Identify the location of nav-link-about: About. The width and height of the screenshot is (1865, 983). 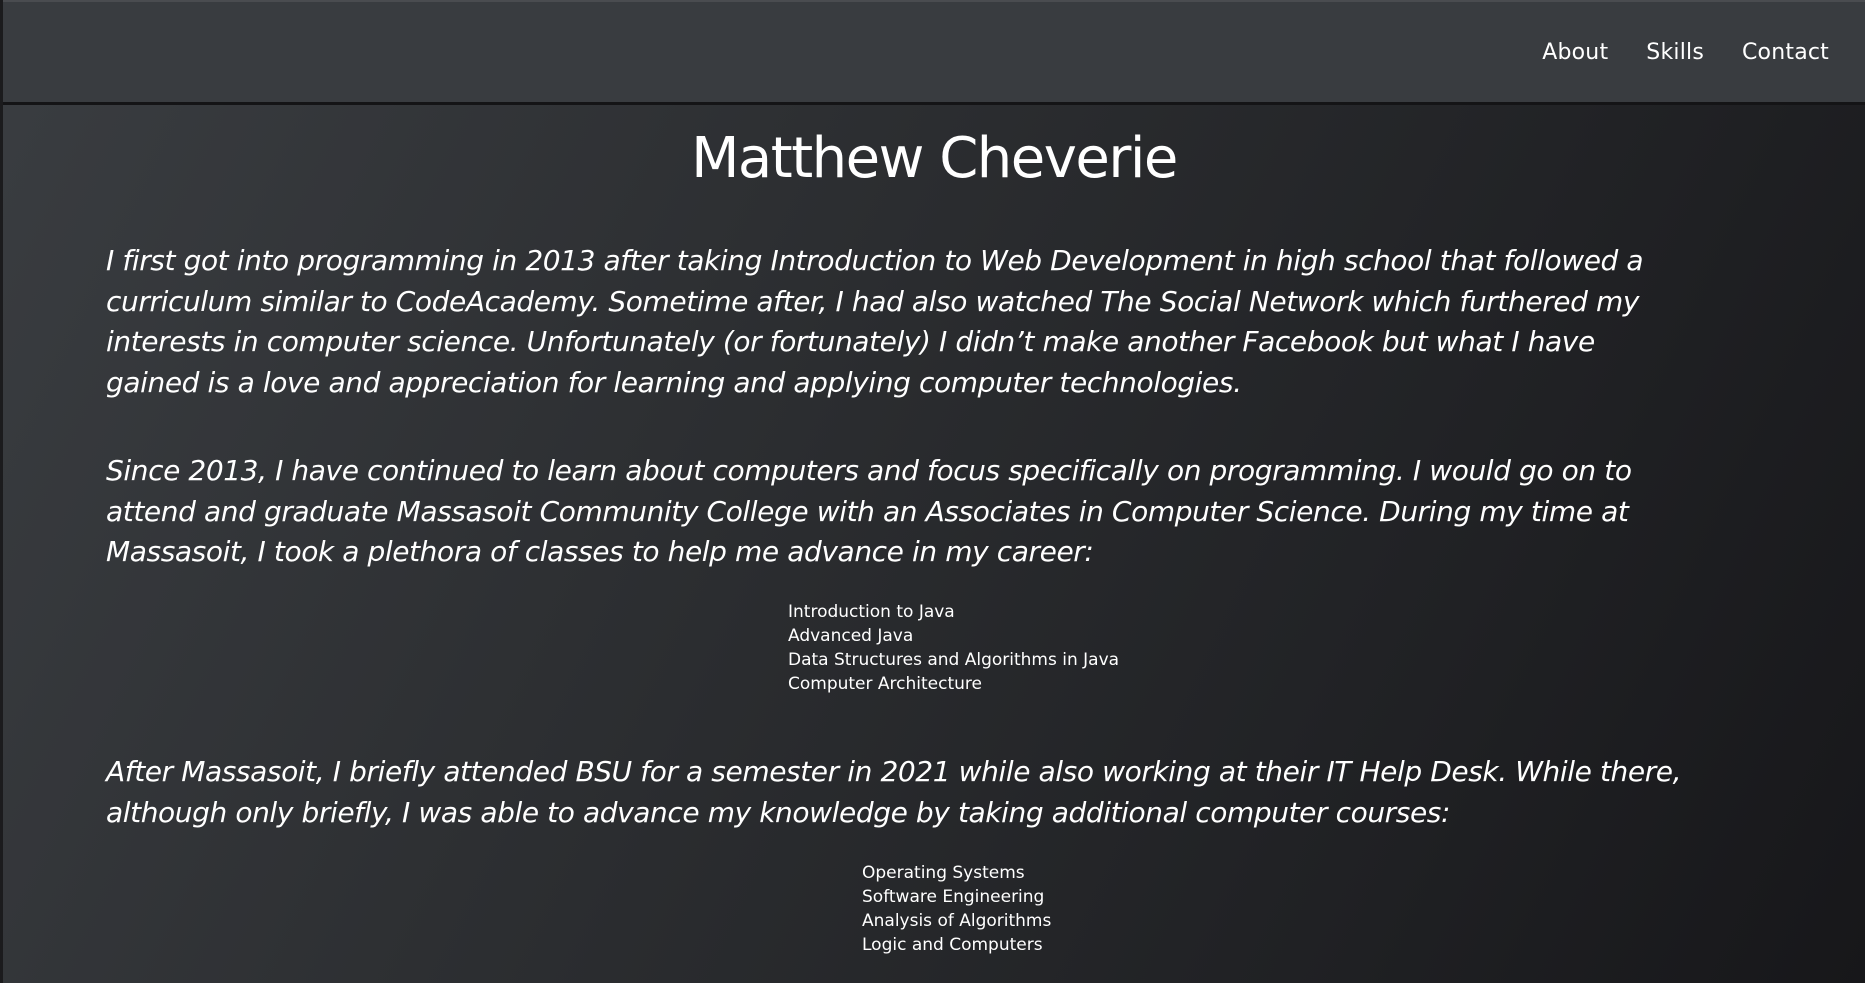
(1575, 52).